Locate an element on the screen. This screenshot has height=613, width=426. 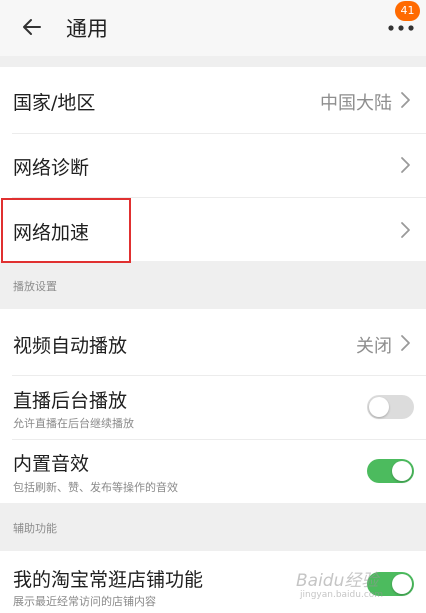
watermark-url: jingyan.baidu.com is located at coordinates (342, 595).